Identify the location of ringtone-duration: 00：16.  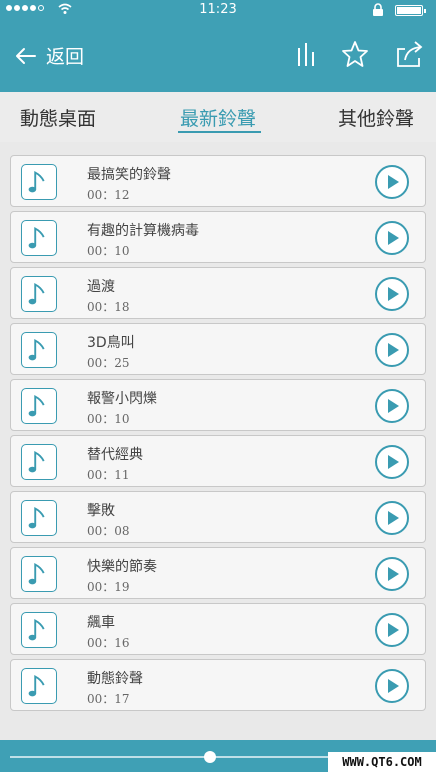
(108, 643).